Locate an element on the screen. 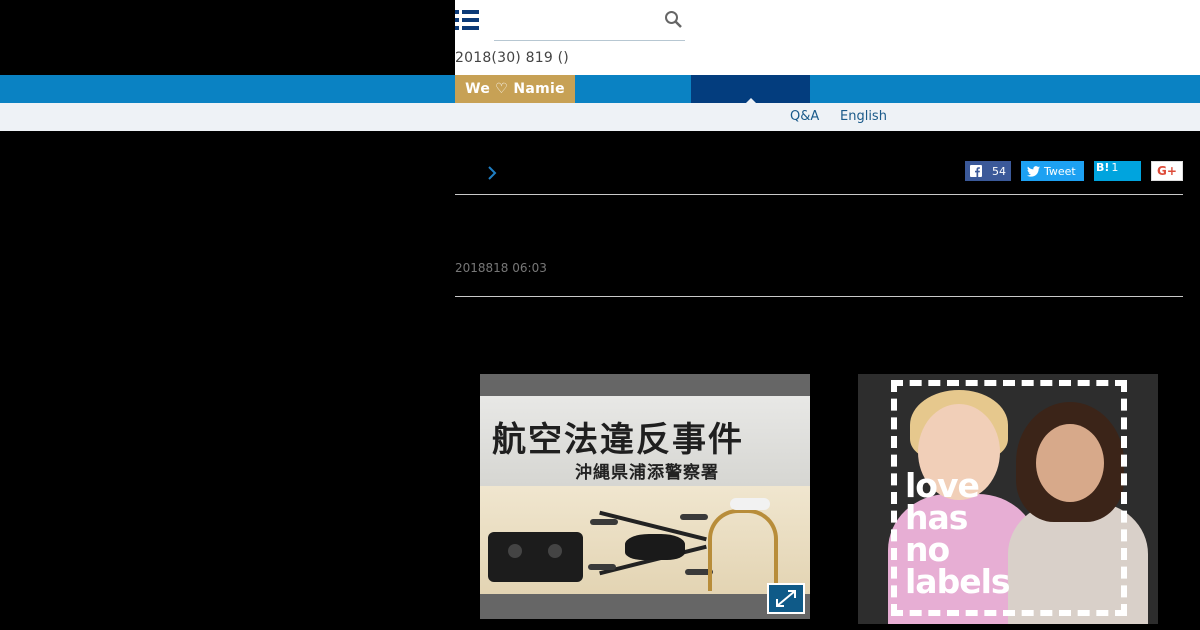 Image resolution: width=1200 pixels, height=630 pixels. date-line: 2018(30) 819 () is located at coordinates (512, 58).